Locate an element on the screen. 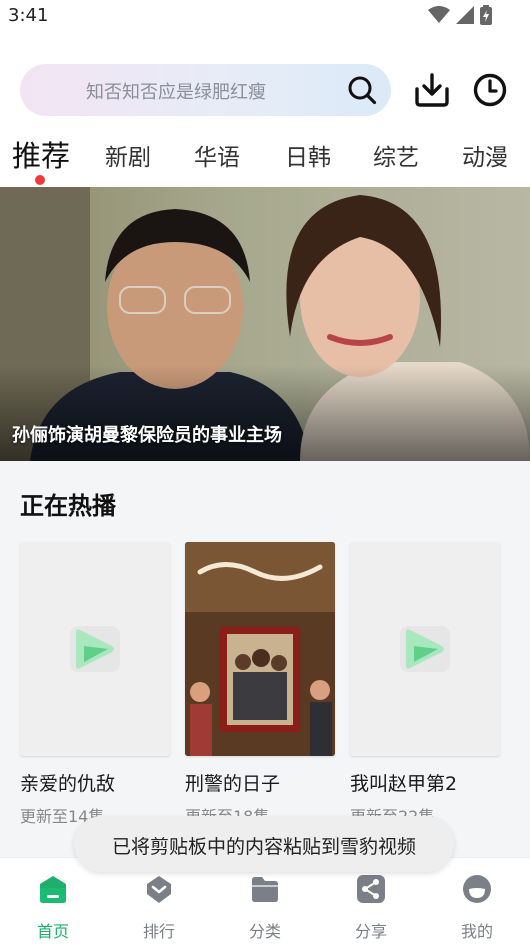 The height and width of the screenshot is (949, 530). poster-image is located at coordinates (260, 649).